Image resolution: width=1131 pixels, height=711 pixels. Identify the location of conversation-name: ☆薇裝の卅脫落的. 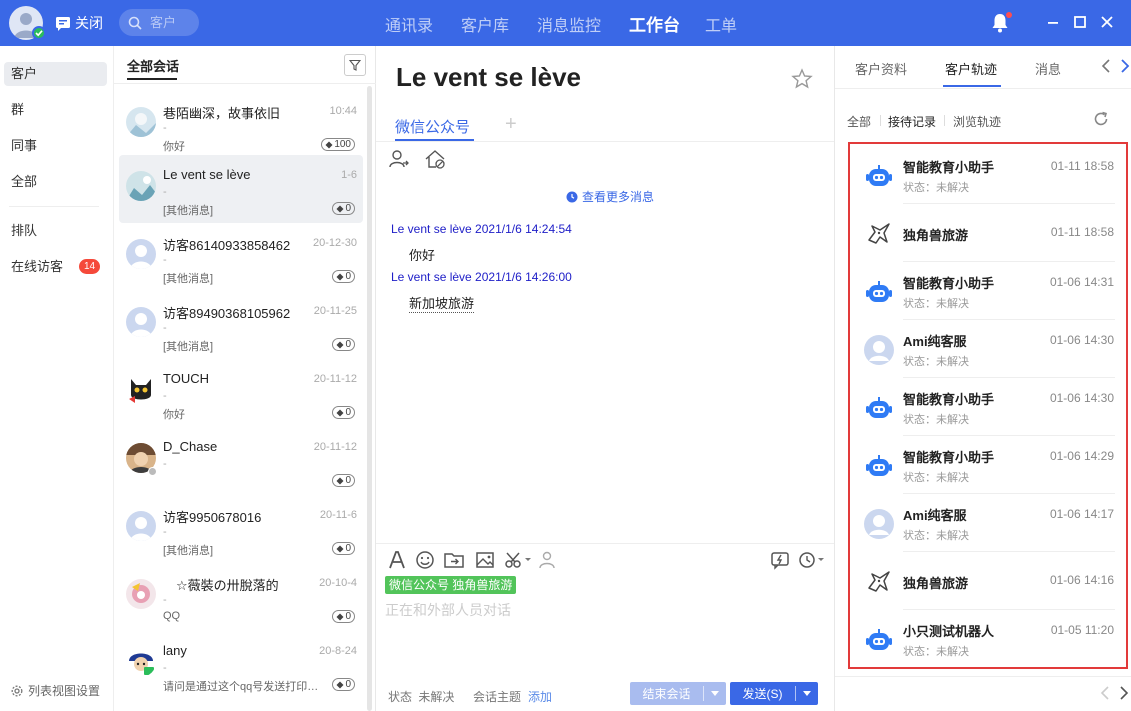
(221, 585).